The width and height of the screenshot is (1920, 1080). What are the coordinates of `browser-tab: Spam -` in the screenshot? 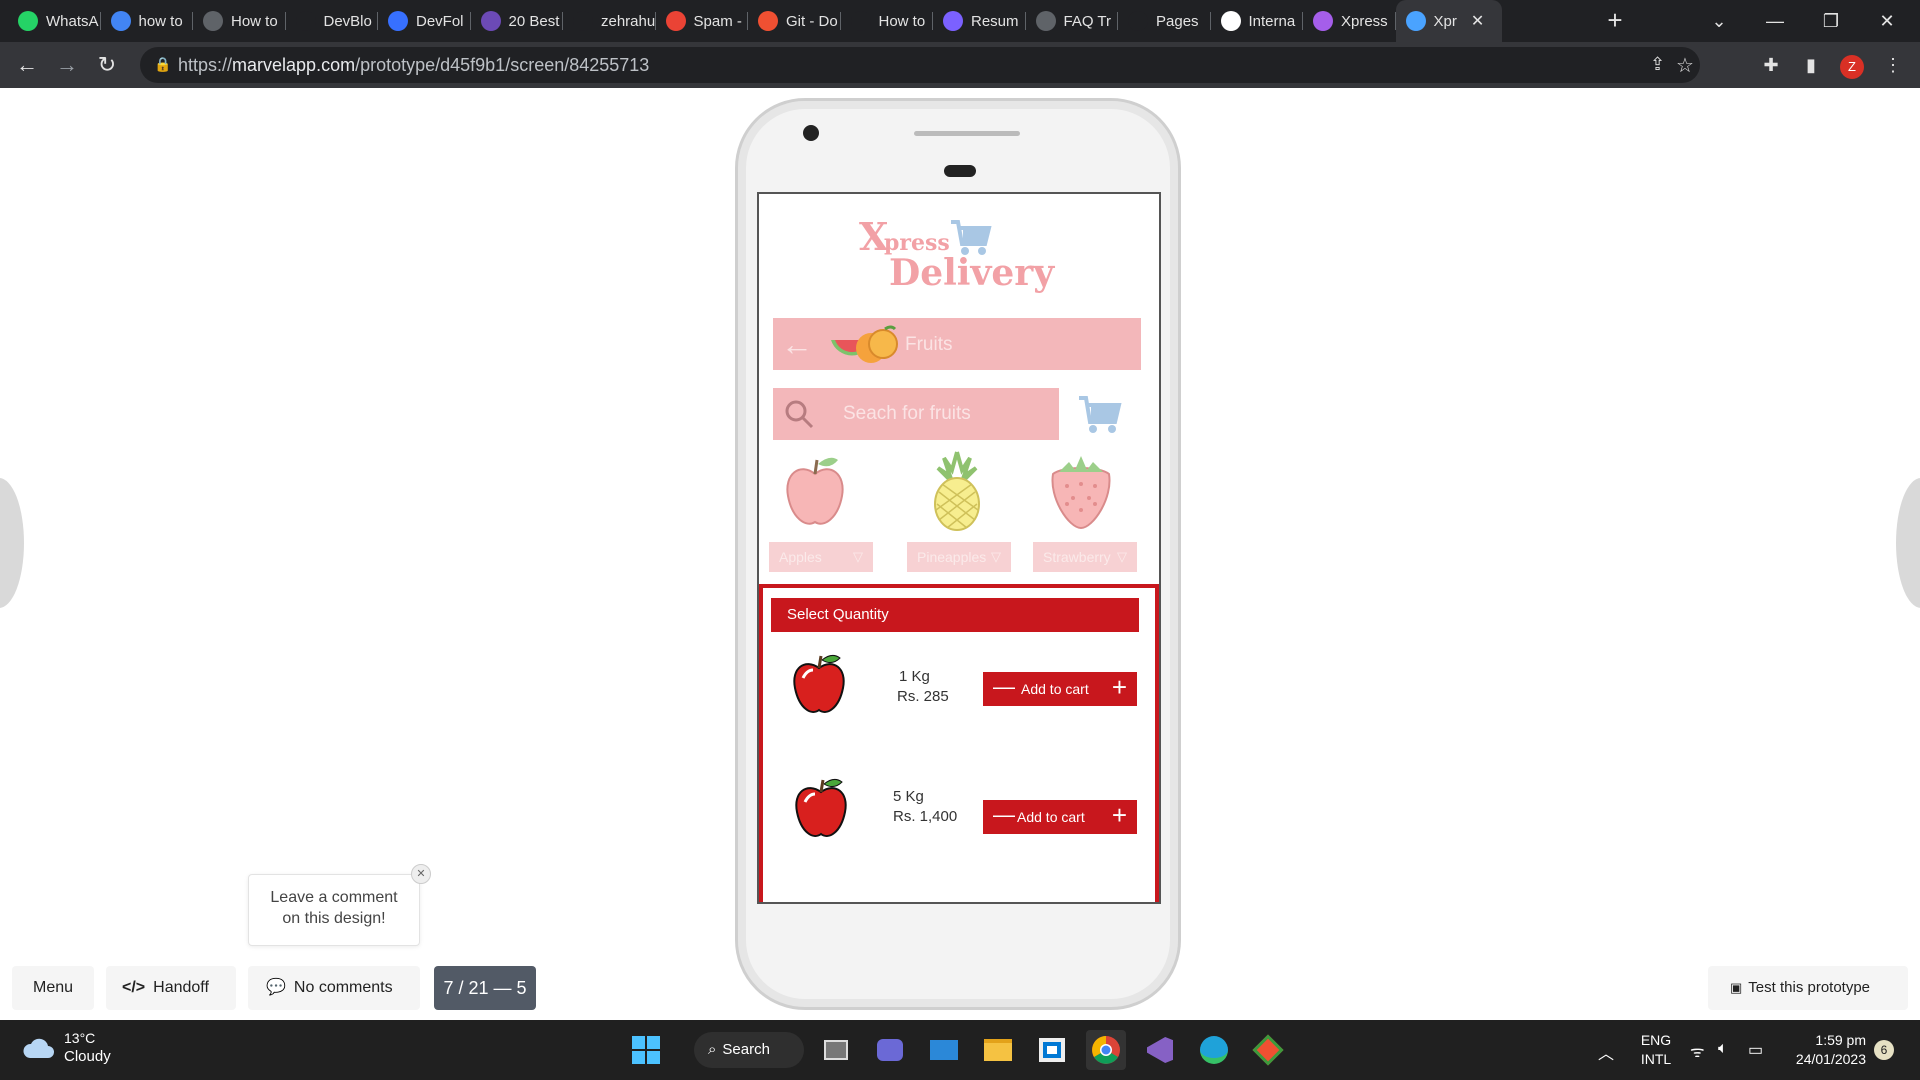 It's located at (702, 21).